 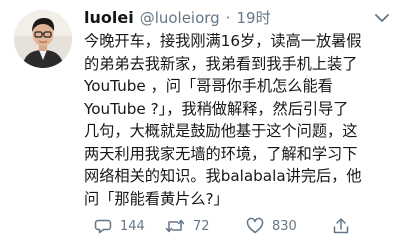 I want to click on avatar, so click(x=43, y=39).